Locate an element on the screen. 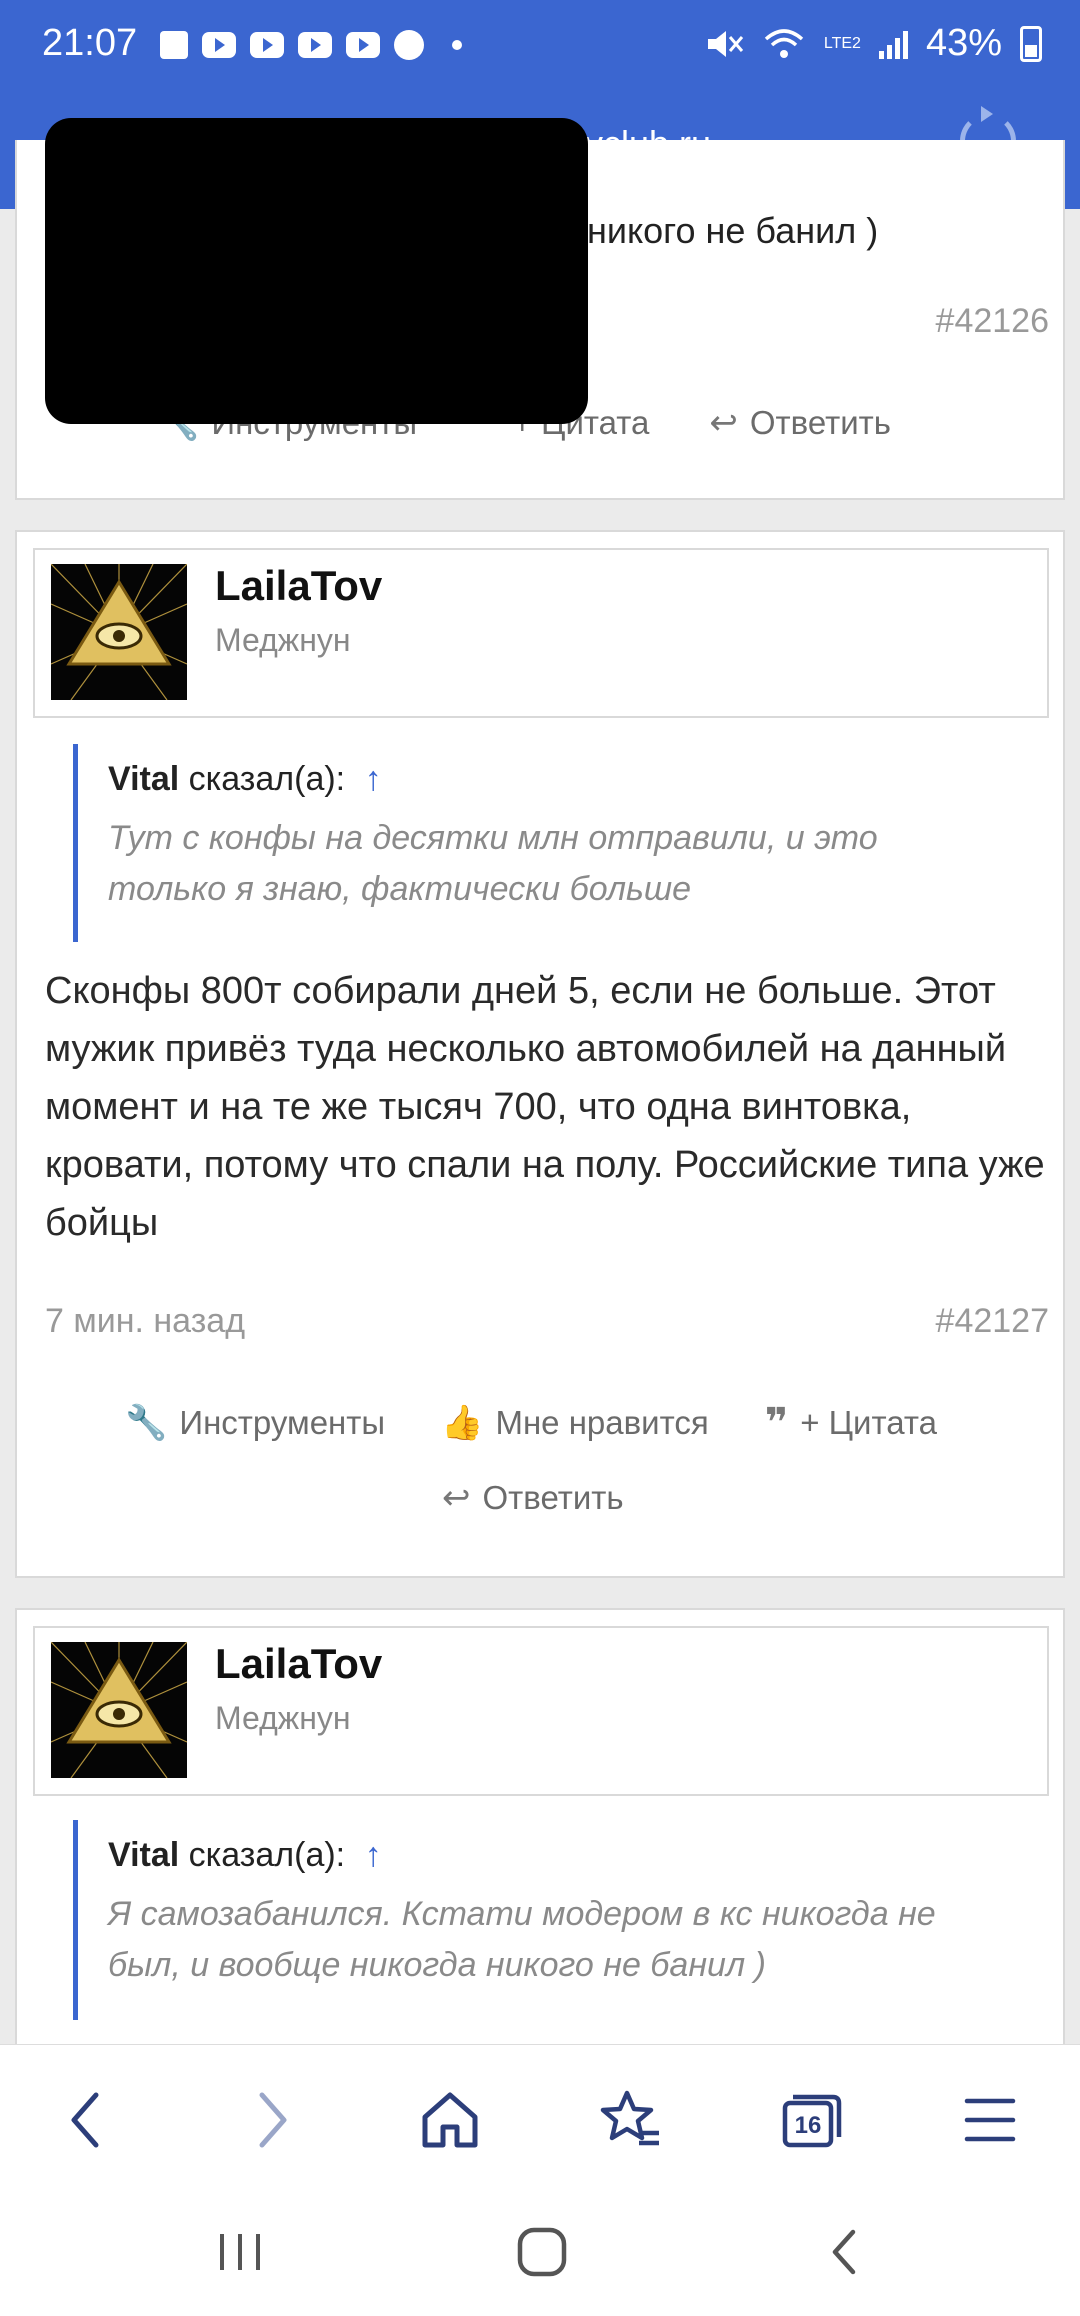  like-button: 👍 Мне нравится is located at coordinates (575, 1423).